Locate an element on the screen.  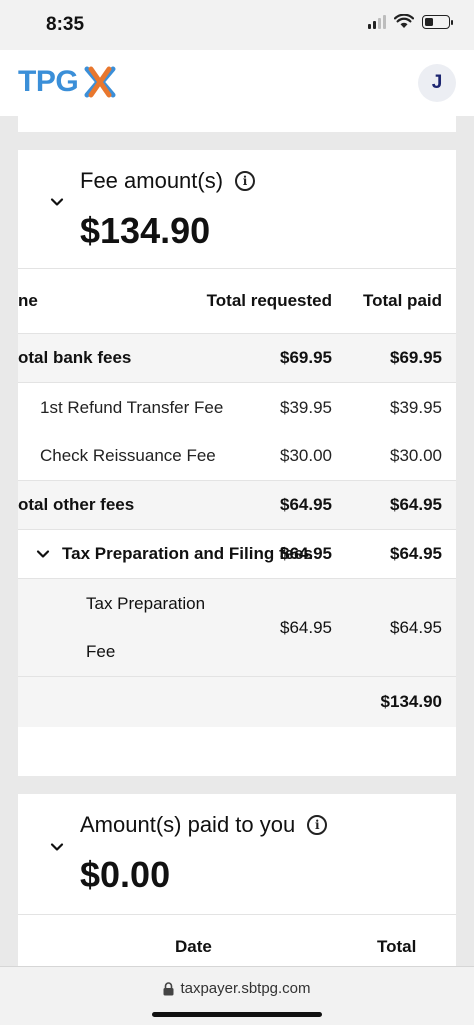
row-paid: $39.95 is located at coordinates (416, 407).